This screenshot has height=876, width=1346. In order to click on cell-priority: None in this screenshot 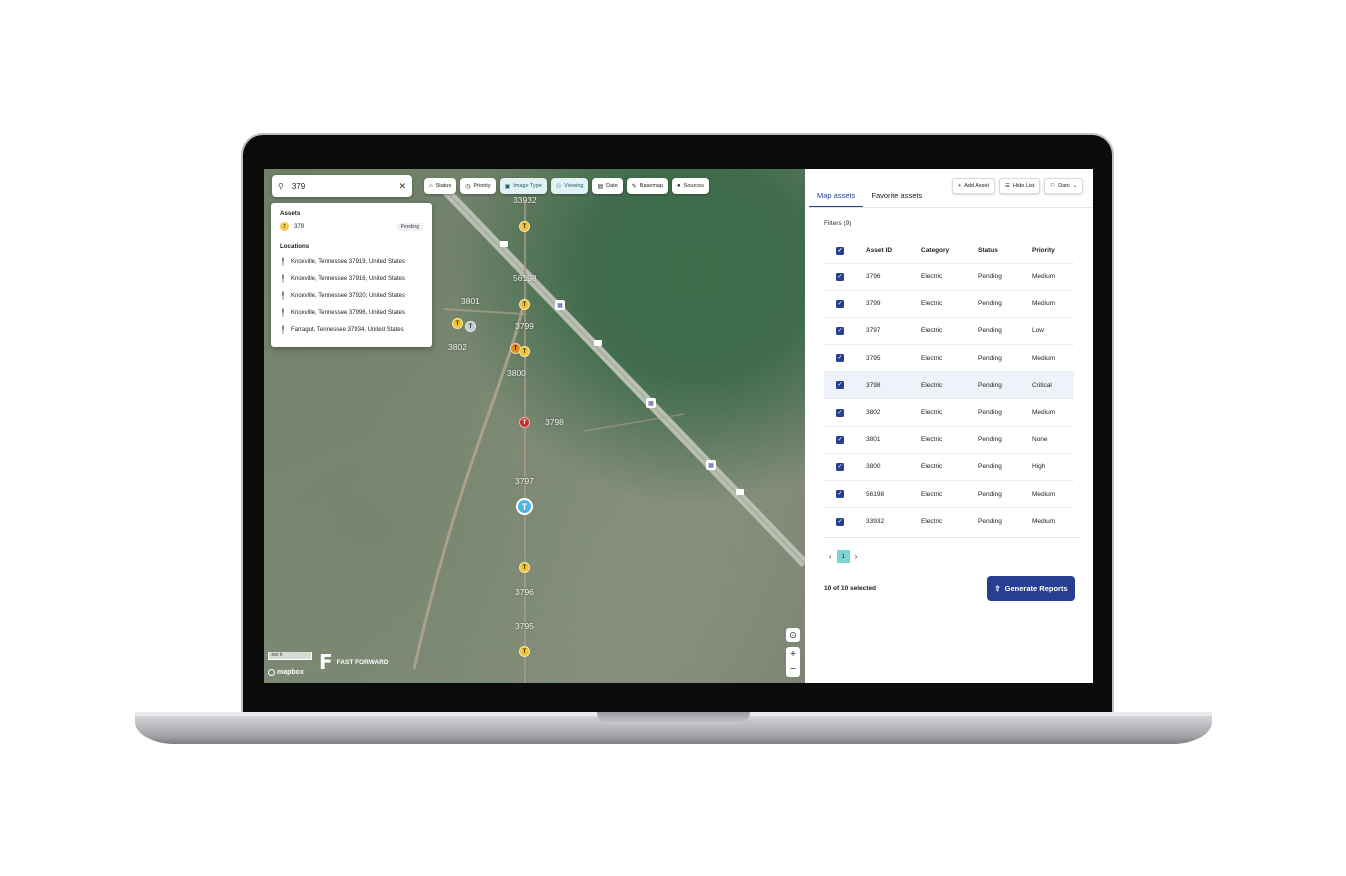, I will do `click(1053, 439)`.